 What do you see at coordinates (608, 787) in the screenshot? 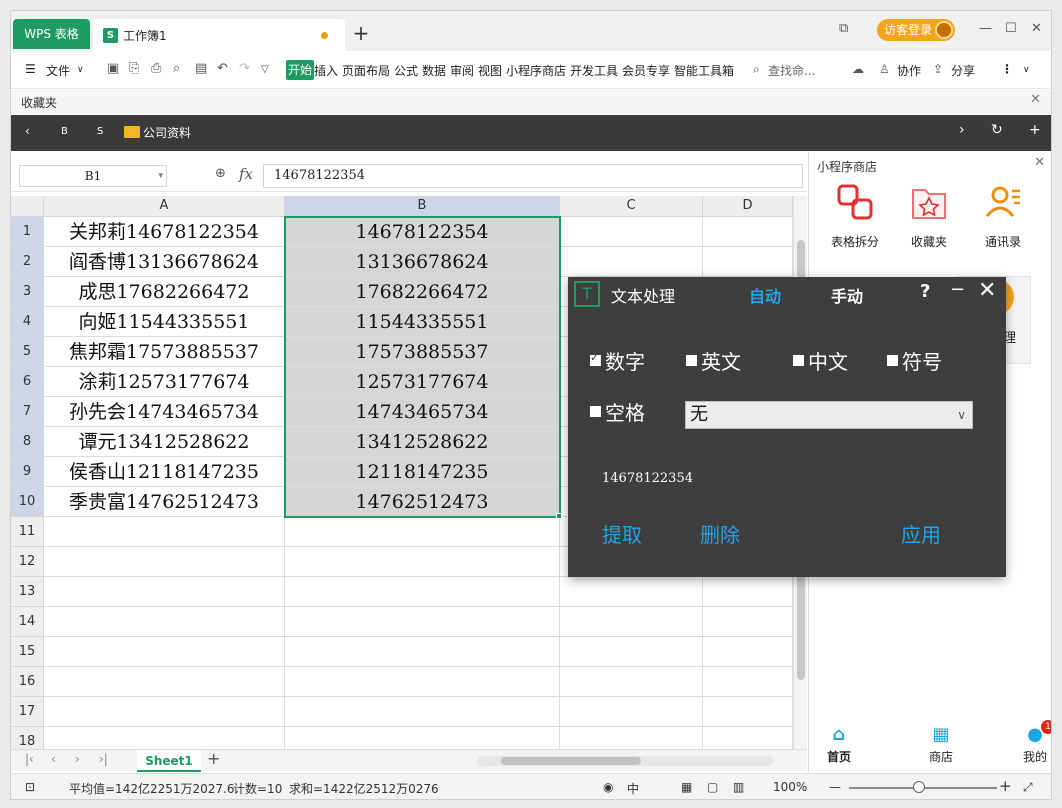
I see `eye-icon: ◉` at bounding box center [608, 787].